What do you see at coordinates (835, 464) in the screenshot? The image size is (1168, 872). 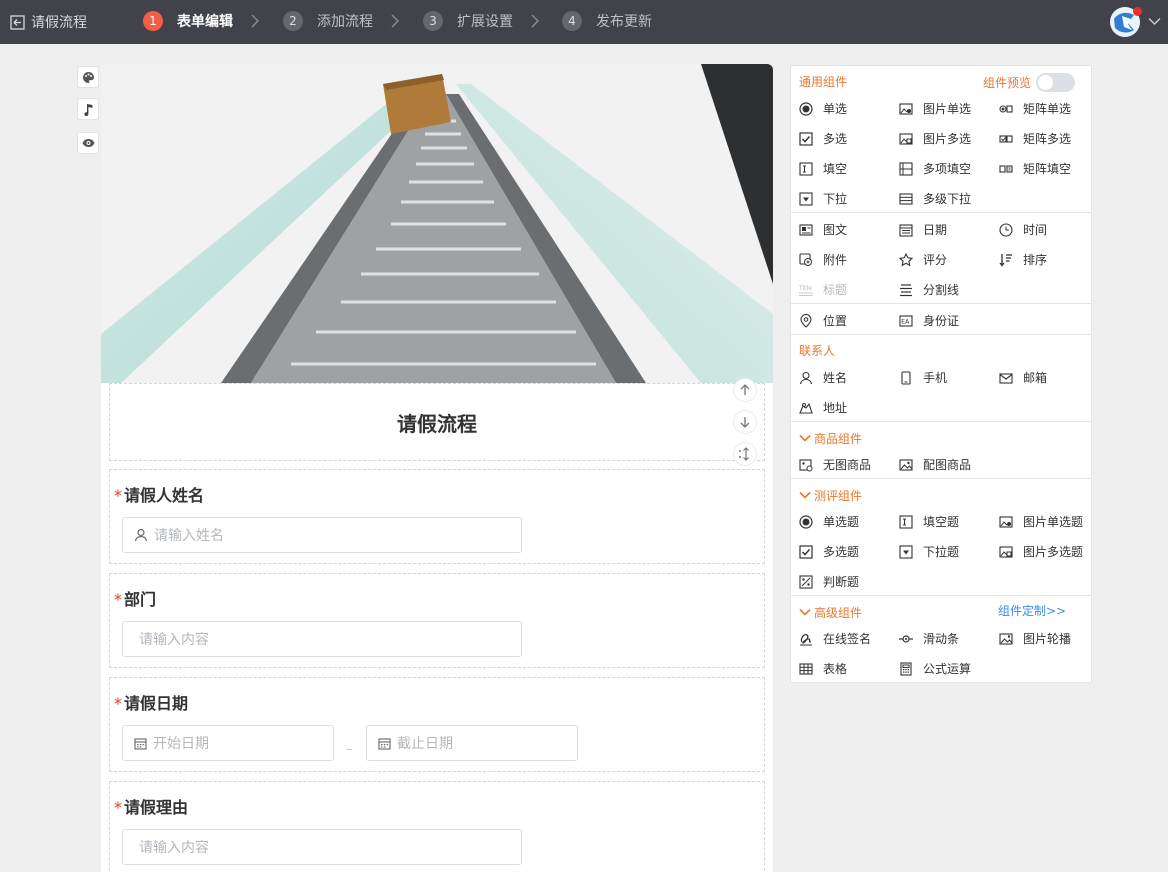 I see `comp-goods-no-image: 无图商品` at bounding box center [835, 464].